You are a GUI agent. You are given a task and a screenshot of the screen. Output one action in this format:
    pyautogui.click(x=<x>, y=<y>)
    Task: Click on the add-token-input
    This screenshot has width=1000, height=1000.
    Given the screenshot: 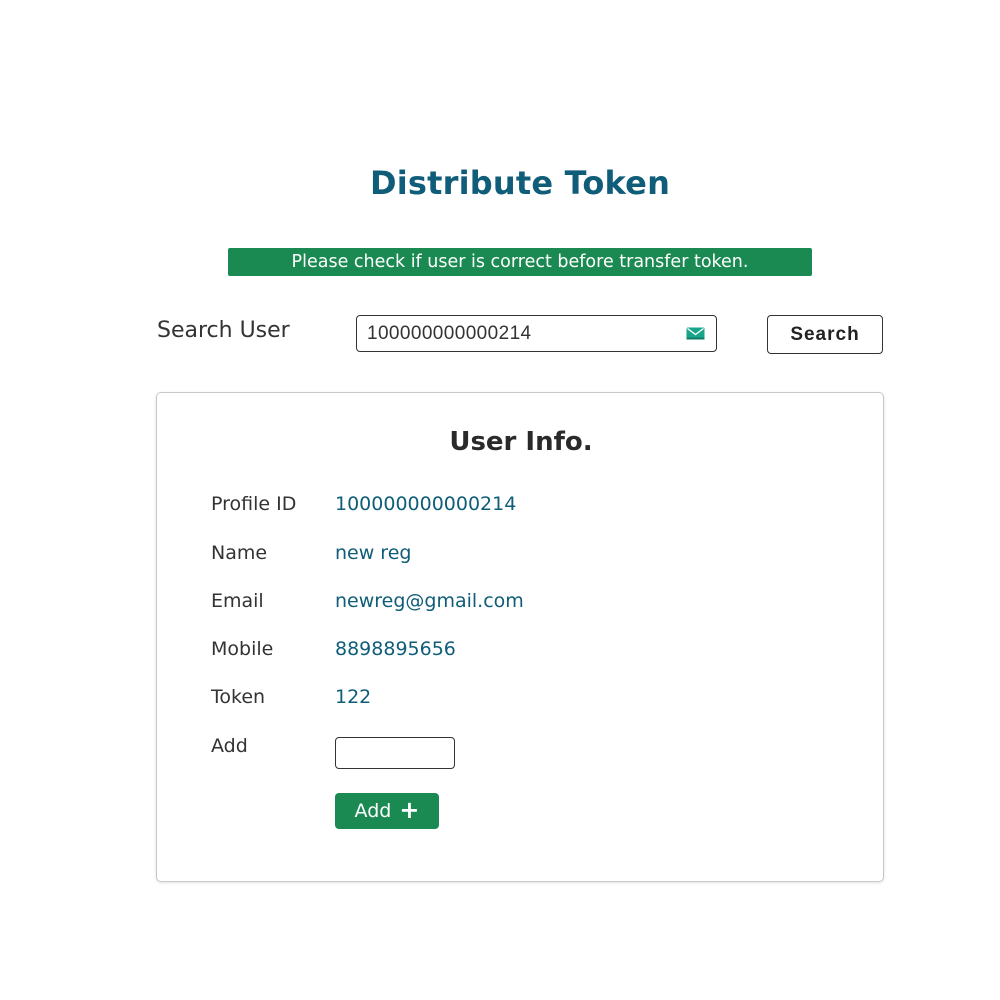 What is the action you would take?
    pyautogui.click(x=395, y=753)
    